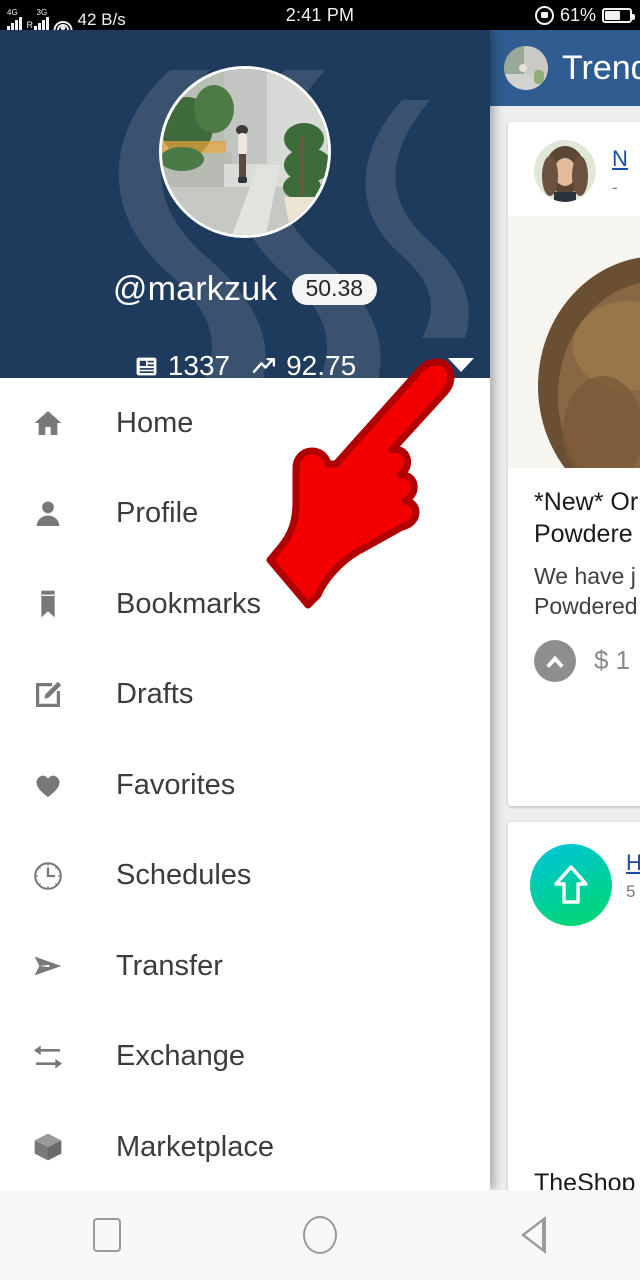  I want to click on back-button, so click(533, 1235).